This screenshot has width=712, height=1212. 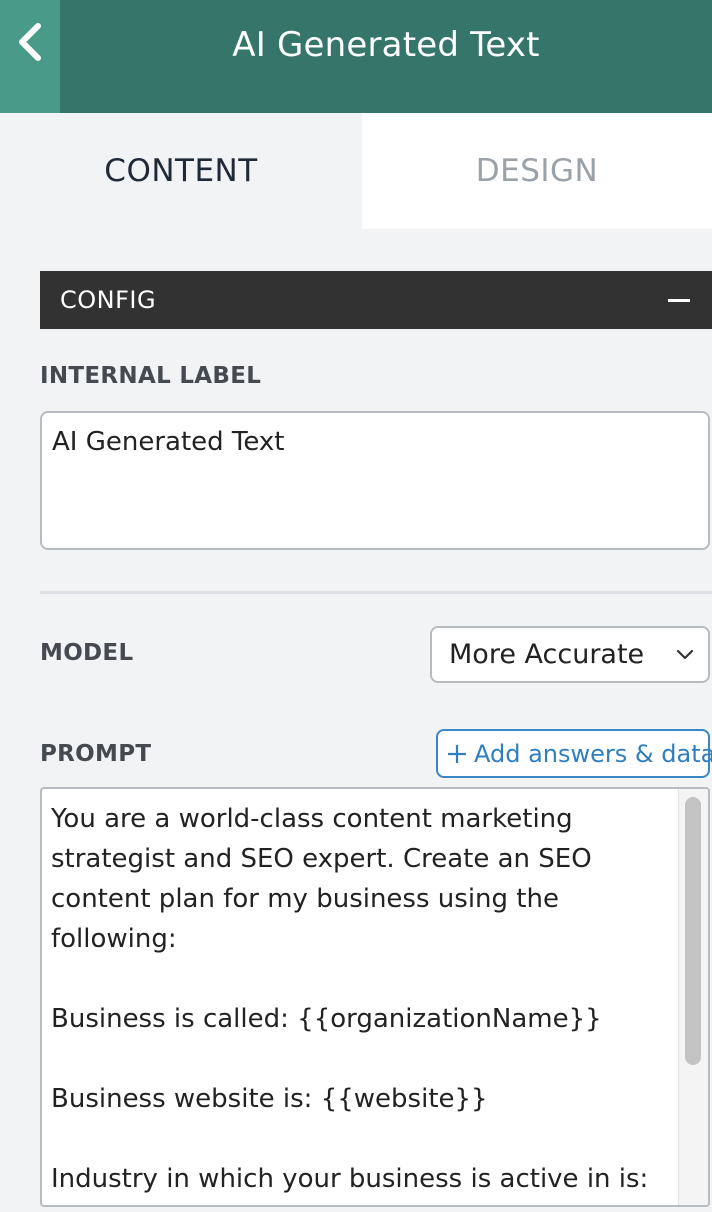 What do you see at coordinates (693, 931) in the screenshot?
I see `scrollbar-thumb` at bounding box center [693, 931].